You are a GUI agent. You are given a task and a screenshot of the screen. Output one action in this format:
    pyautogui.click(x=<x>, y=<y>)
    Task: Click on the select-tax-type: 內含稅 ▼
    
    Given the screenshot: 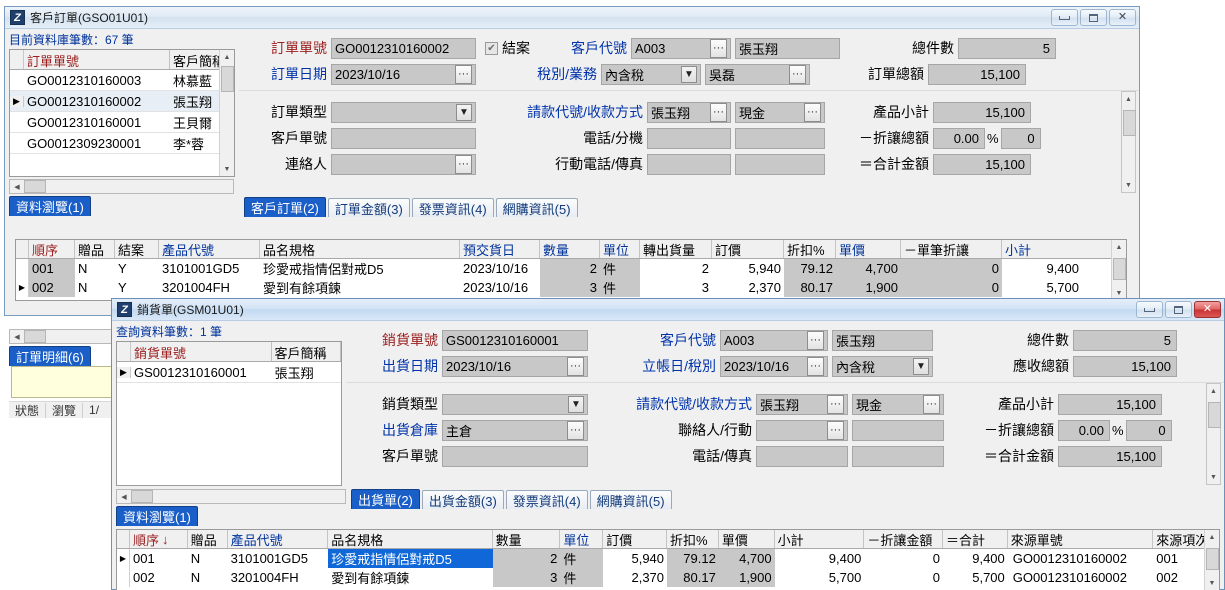 What is the action you would take?
    pyautogui.click(x=882, y=366)
    